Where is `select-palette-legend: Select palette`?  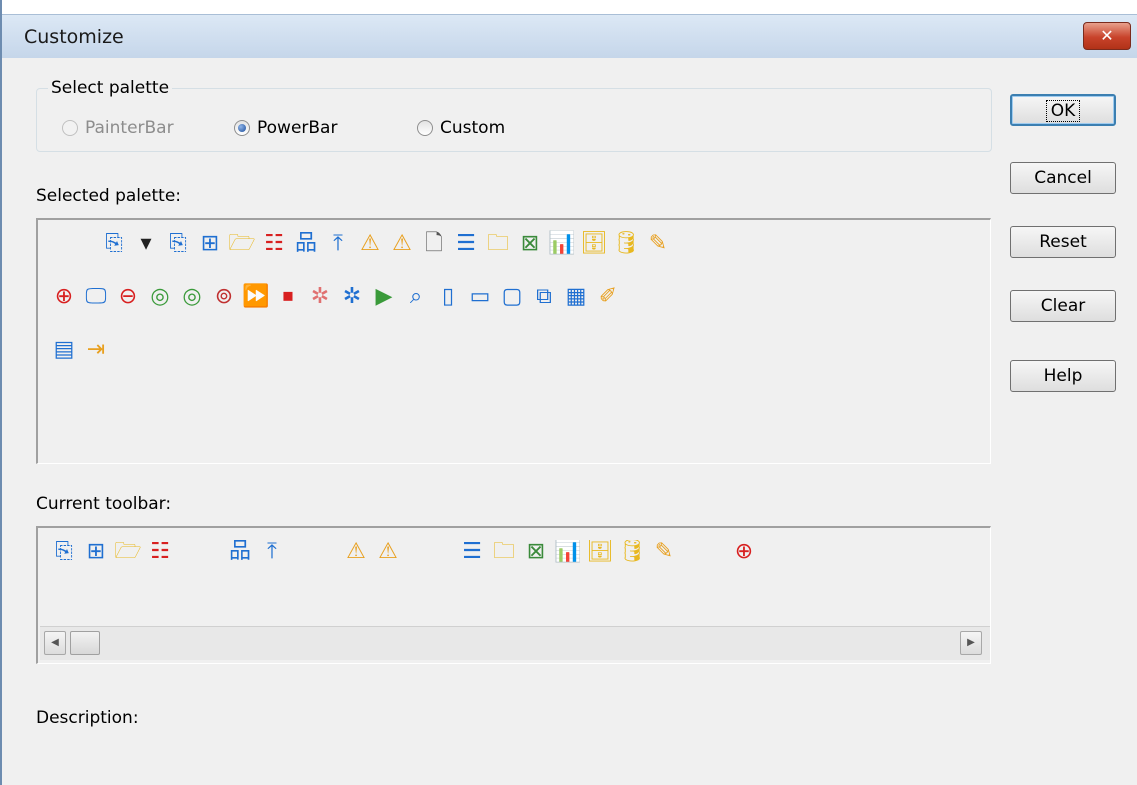
select-palette-legend: Select palette is located at coordinates (110, 88).